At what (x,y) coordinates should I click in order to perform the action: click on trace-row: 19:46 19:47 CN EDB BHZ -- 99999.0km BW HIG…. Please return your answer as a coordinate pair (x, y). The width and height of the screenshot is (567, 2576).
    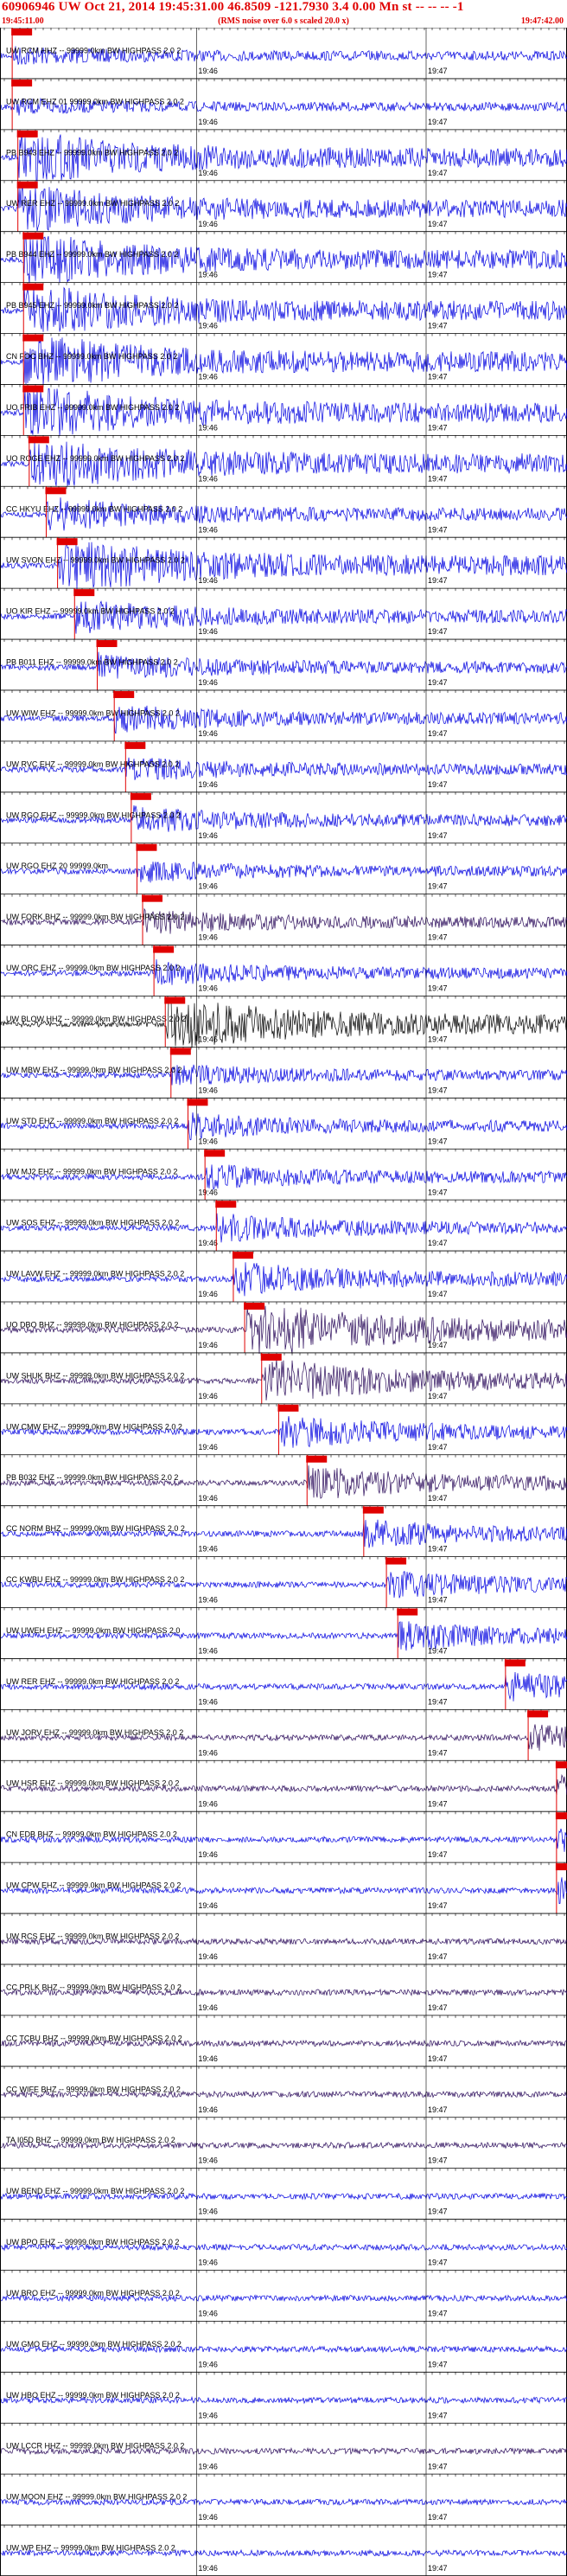
    Looking at the image, I should click on (284, 1837).